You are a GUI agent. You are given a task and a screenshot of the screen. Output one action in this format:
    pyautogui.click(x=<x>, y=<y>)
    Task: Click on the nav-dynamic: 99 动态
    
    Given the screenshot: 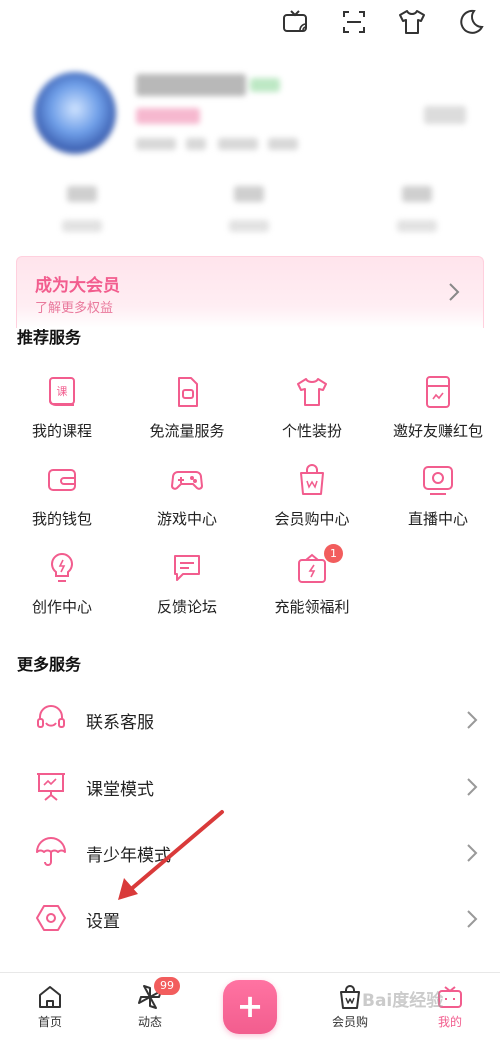 What is the action you would take?
    pyautogui.click(x=150, y=1008)
    